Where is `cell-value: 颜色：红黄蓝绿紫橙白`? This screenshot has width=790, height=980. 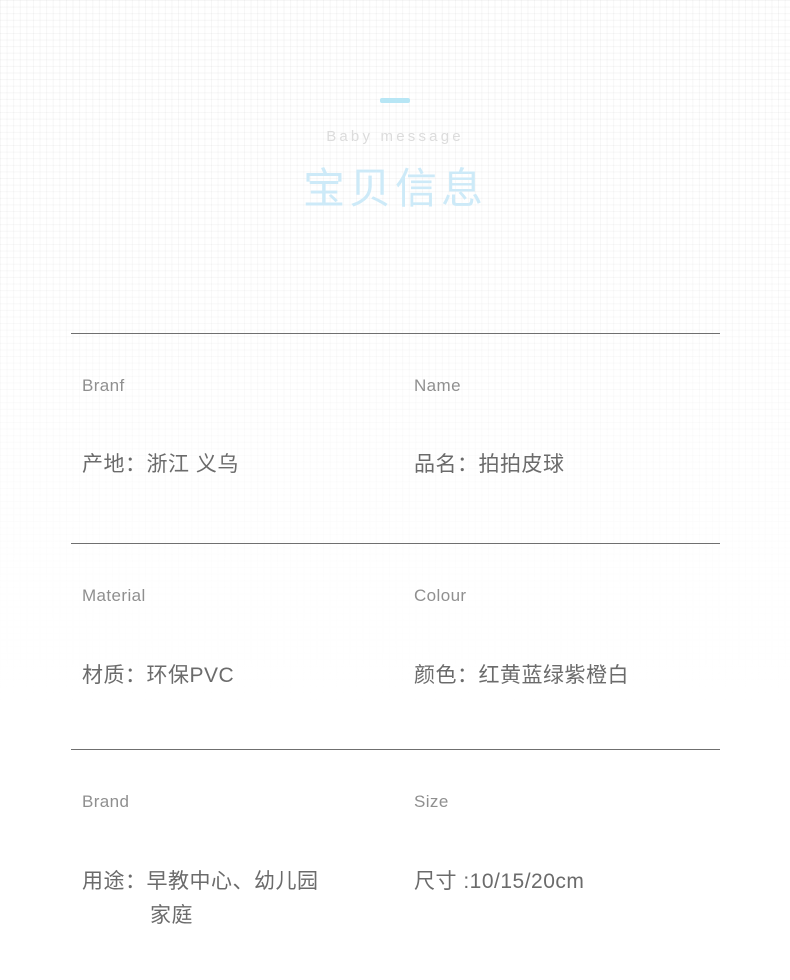 cell-value: 颜色：红黄蓝绿紫橙白 is located at coordinates (521, 675).